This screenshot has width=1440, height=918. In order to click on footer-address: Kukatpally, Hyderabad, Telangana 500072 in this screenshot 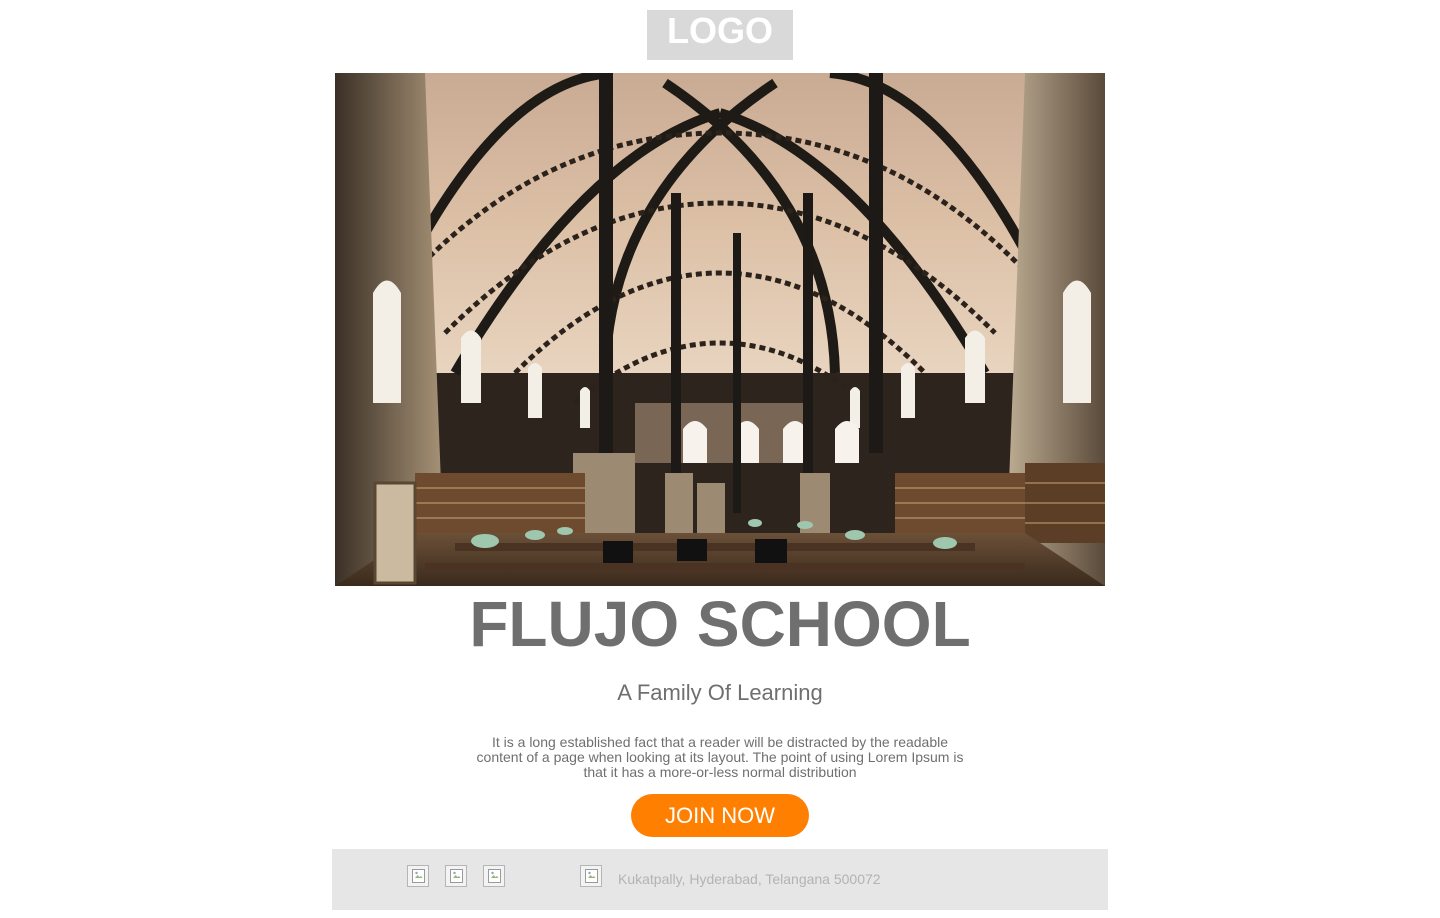, I will do `click(749, 879)`.